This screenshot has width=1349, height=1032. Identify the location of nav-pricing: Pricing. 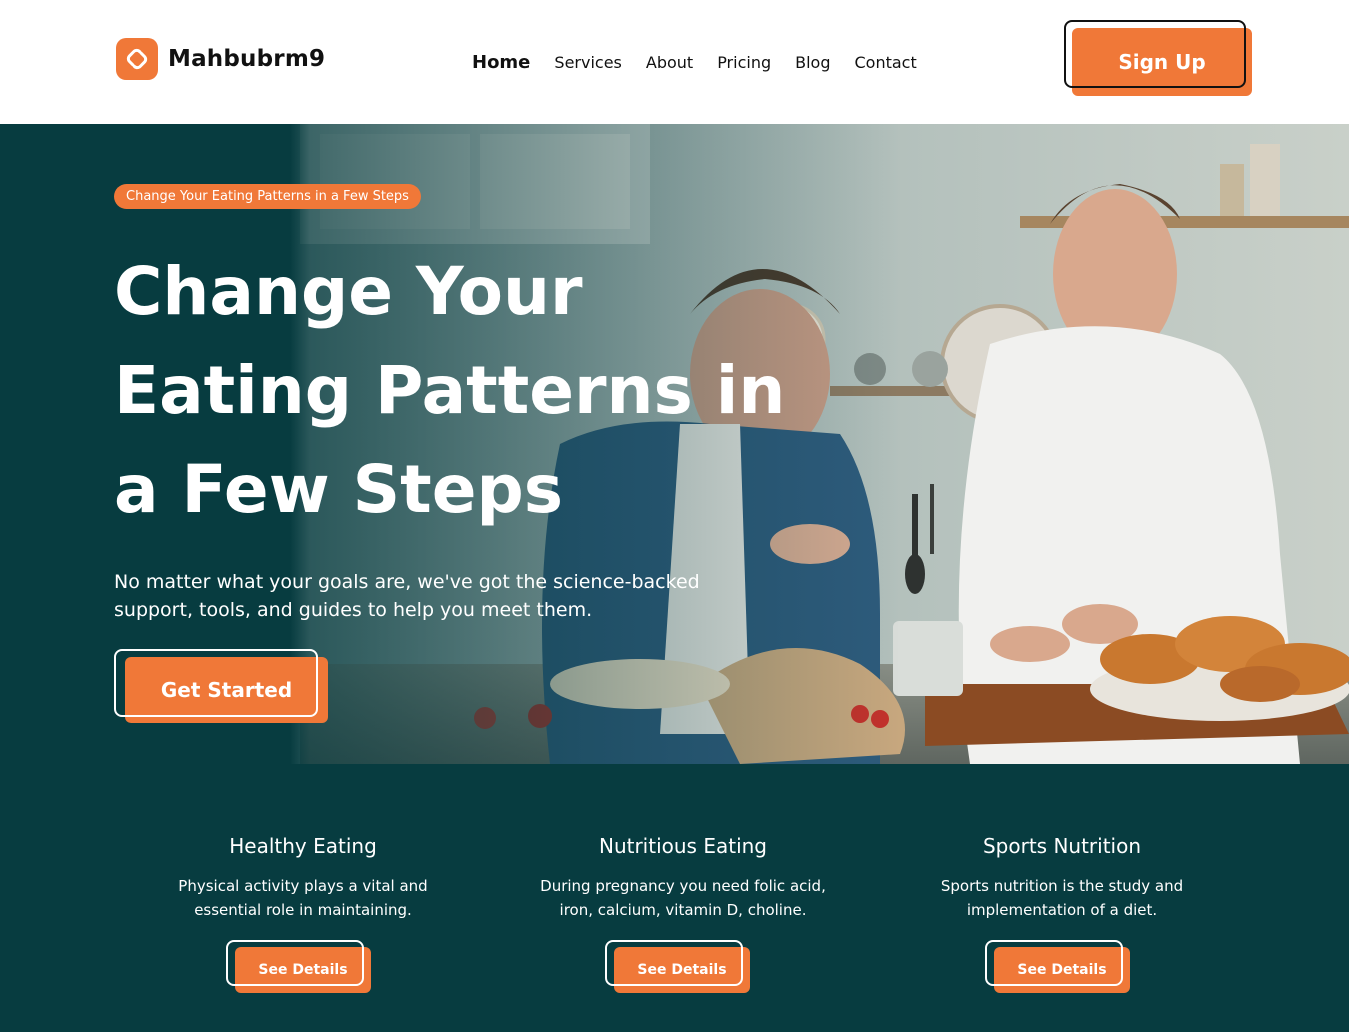
(744, 62).